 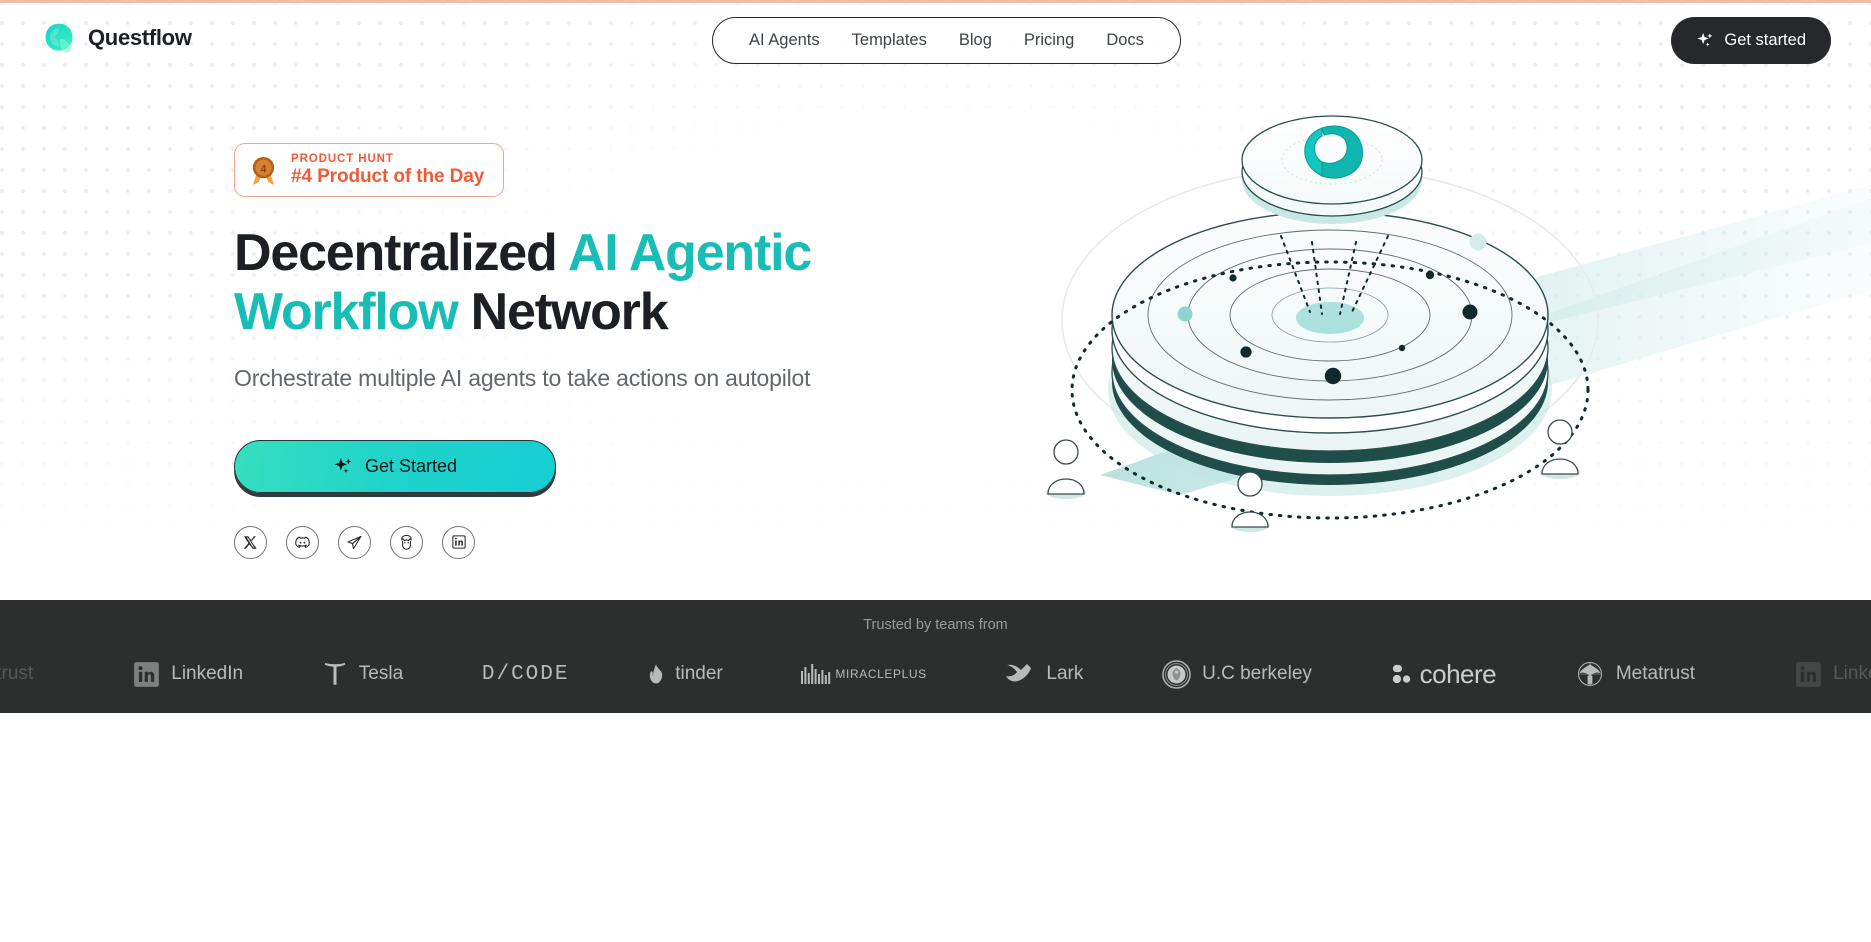 I want to click on social-link-farcaster, so click(x=406, y=542).